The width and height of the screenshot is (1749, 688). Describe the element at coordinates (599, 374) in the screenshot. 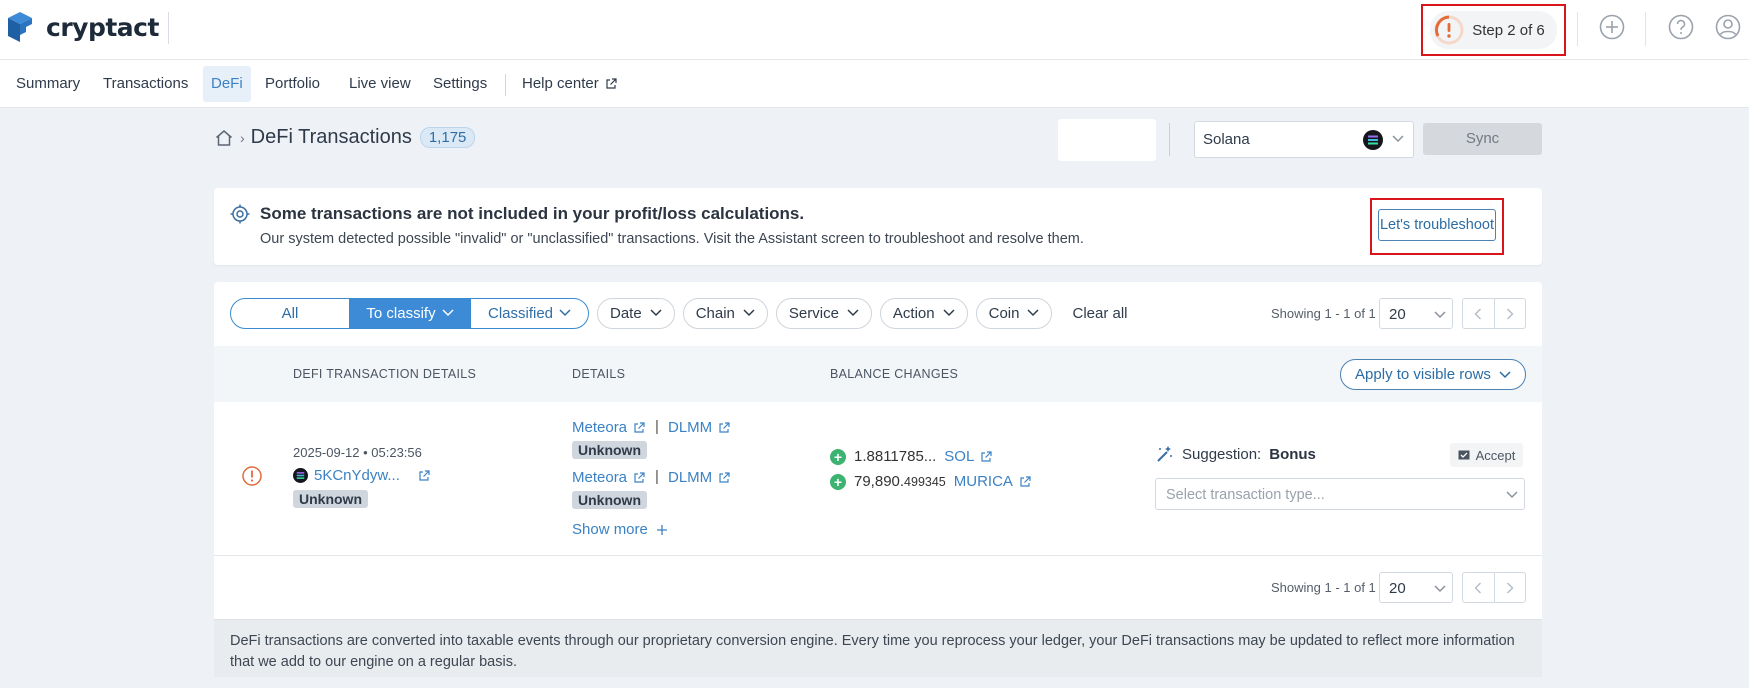

I see `column-header-details: DETAILS` at that location.